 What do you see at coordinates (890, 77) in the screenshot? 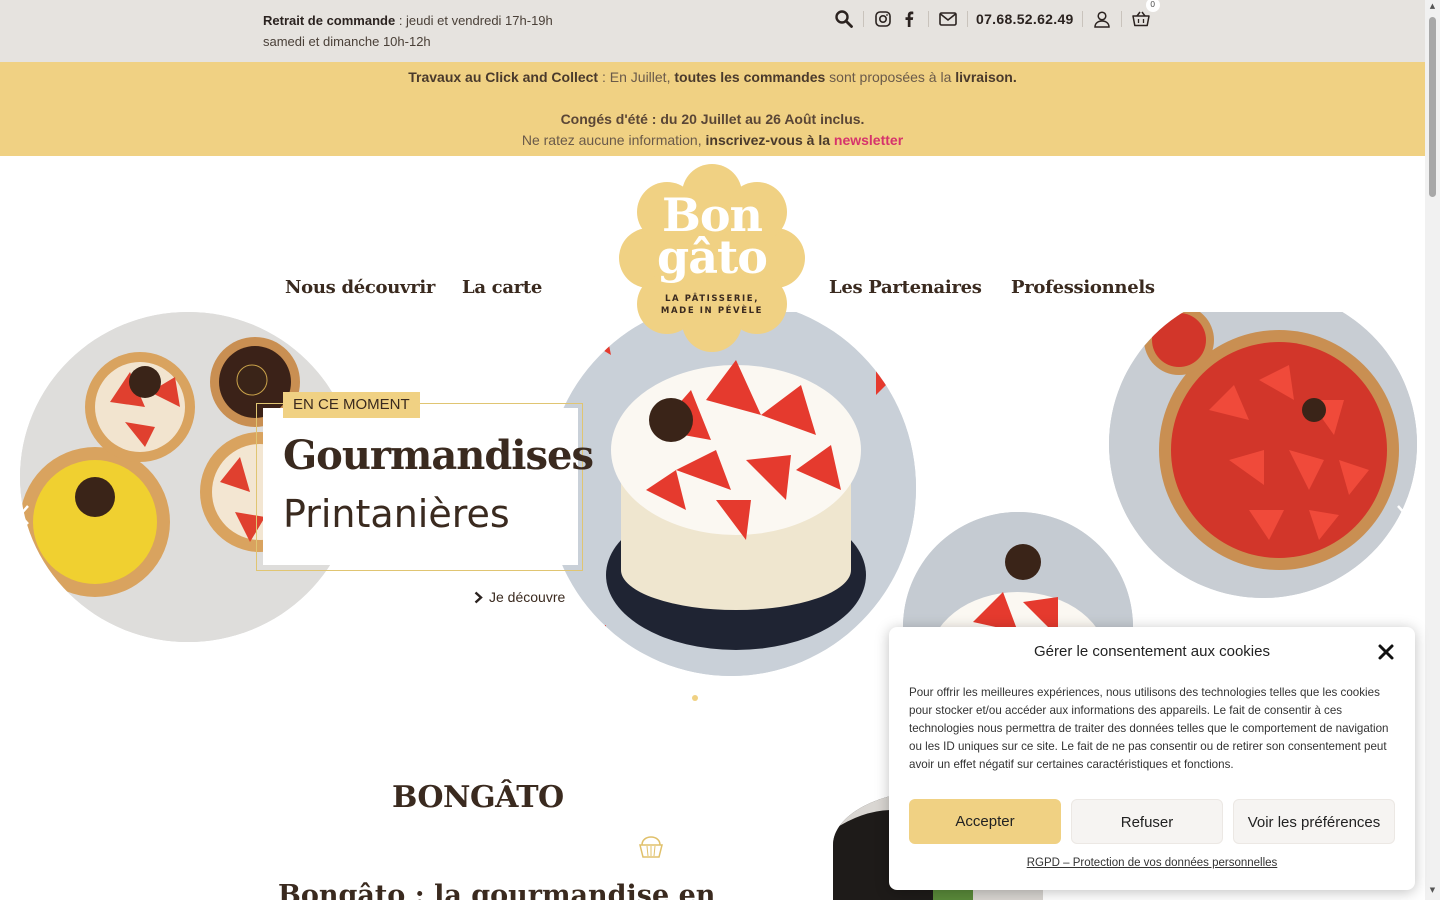
I see `announcement-text: sont proposées à la` at bounding box center [890, 77].